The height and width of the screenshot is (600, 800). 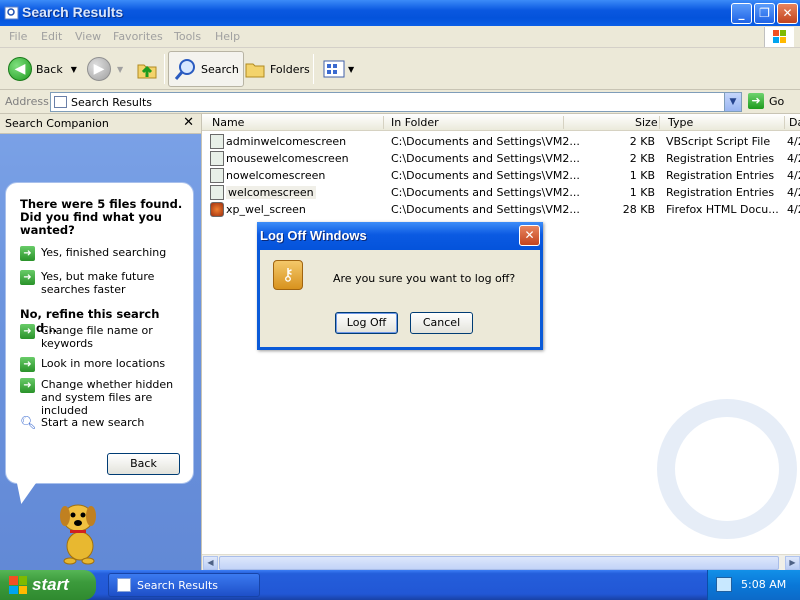 What do you see at coordinates (529, 235) in the screenshot?
I see `dialog-close-button: ✕` at bounding box center [529, 235].